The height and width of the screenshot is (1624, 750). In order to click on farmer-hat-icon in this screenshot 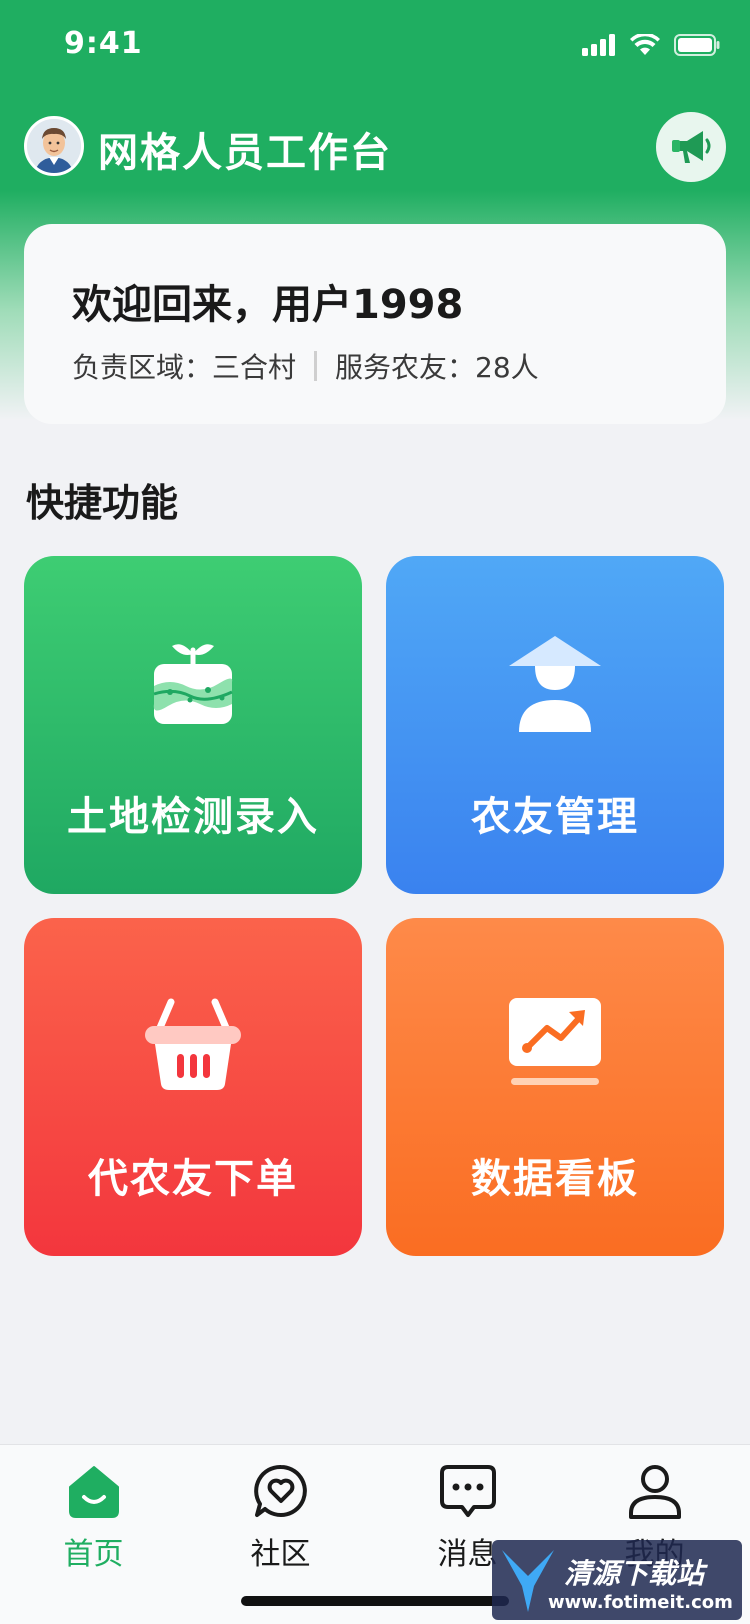, I will do `click(555, 684)`.